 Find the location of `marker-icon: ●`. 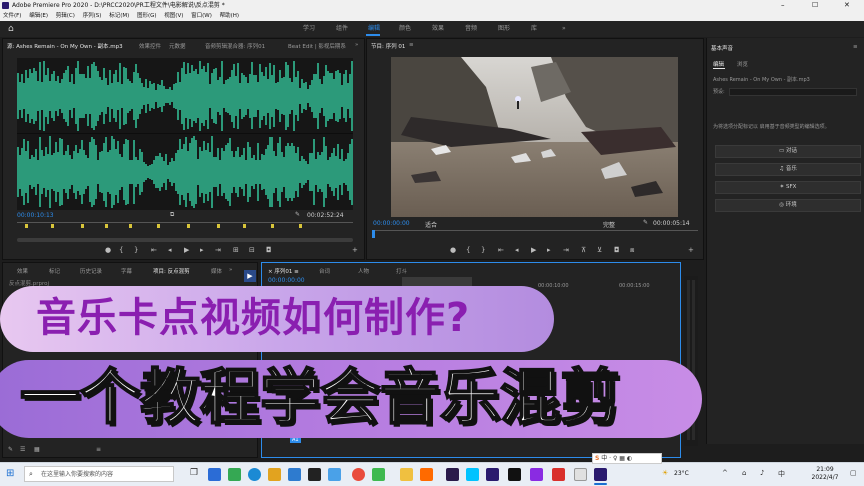

marker-icon: ● is located at coordinates (453, 250).